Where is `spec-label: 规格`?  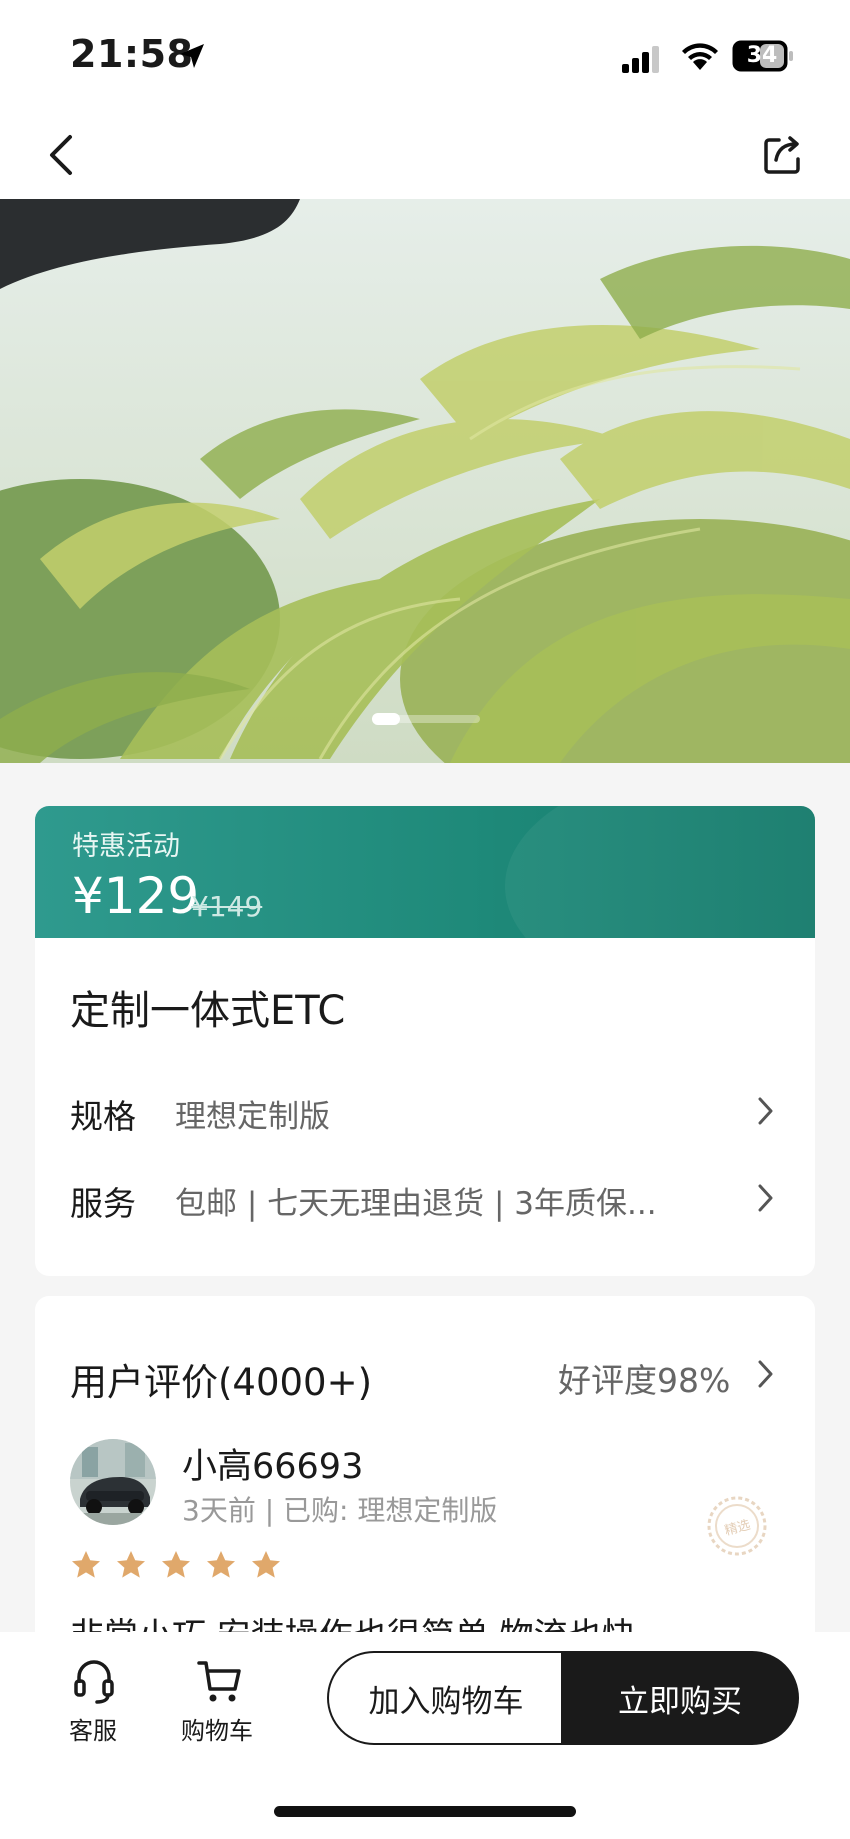 spec-label: 规格 is located at coordinates (103, 1116).